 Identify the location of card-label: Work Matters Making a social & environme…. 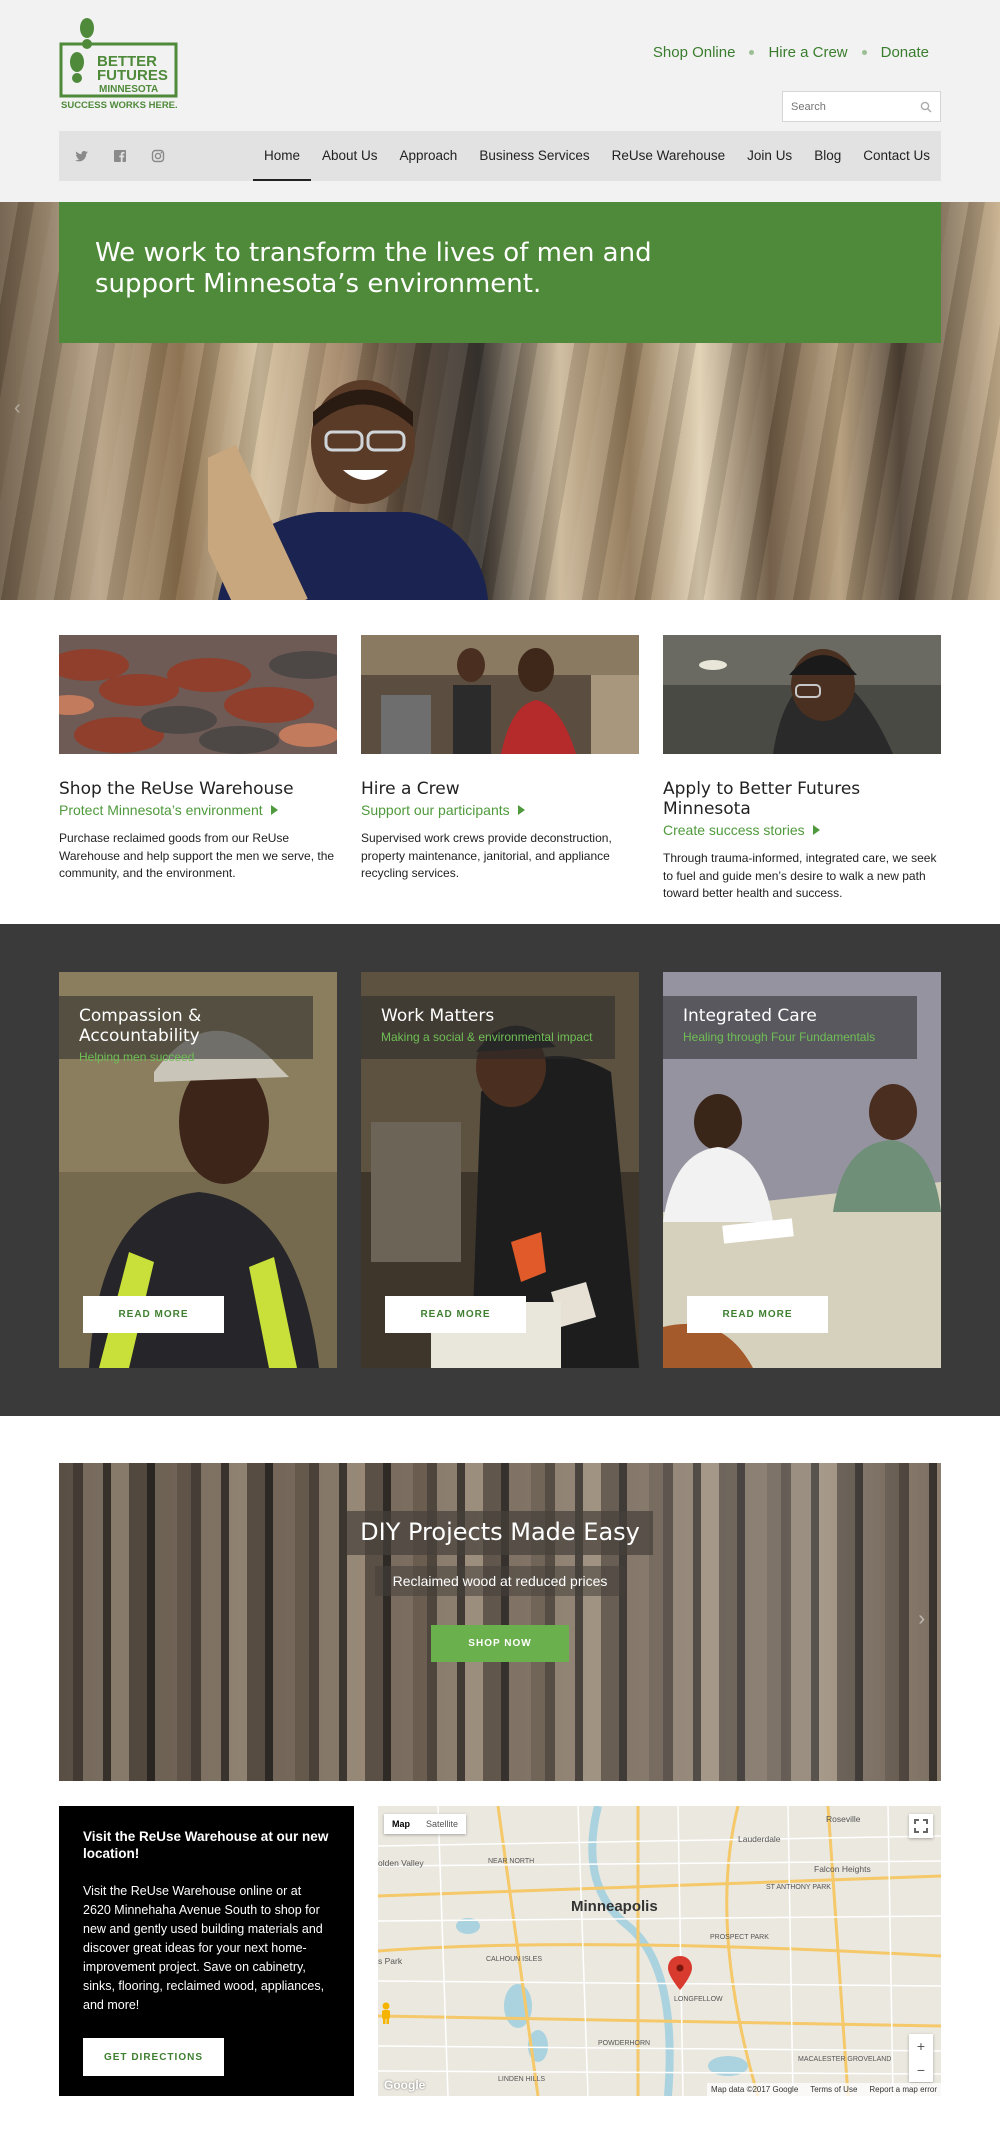
(488, 1027).